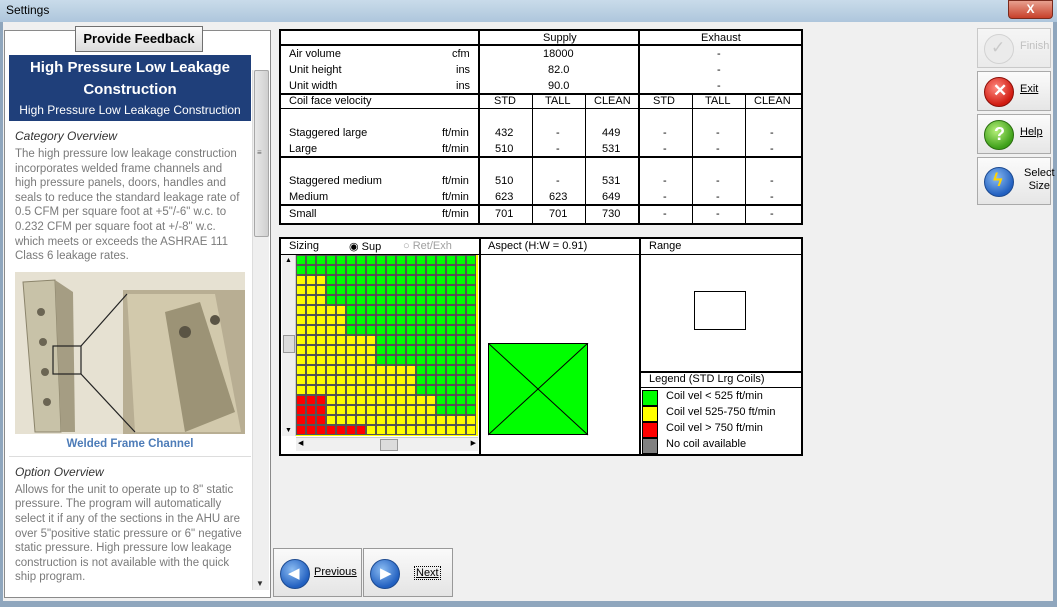 Image resolution: width=1057 pixels, height=607 pixels. What do you see at coordinates (1014, 48) in the screenshot?
I see `finish-button: ✓ Finish` at bounding box center [1014, 48].